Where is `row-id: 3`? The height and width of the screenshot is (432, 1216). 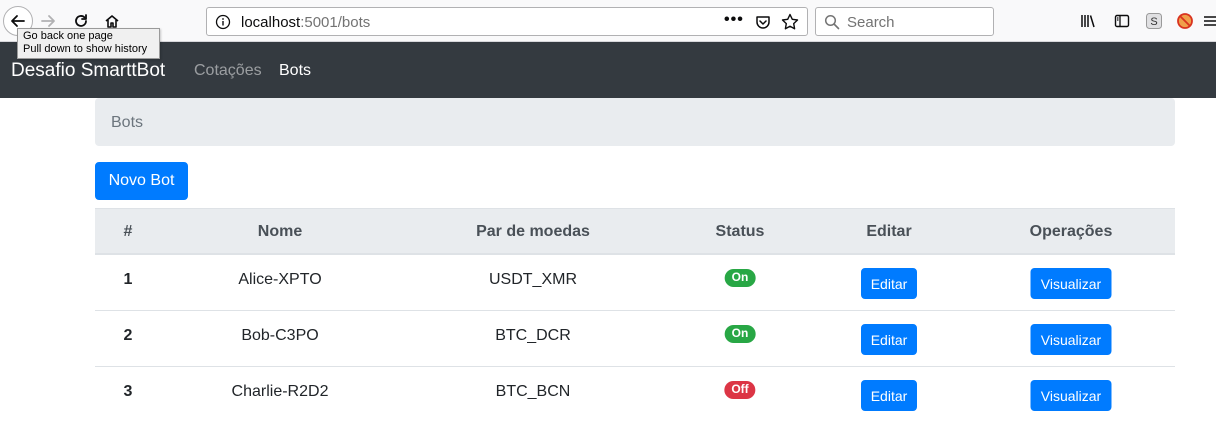 row-id: 3 is located at coordinates (128, 391).